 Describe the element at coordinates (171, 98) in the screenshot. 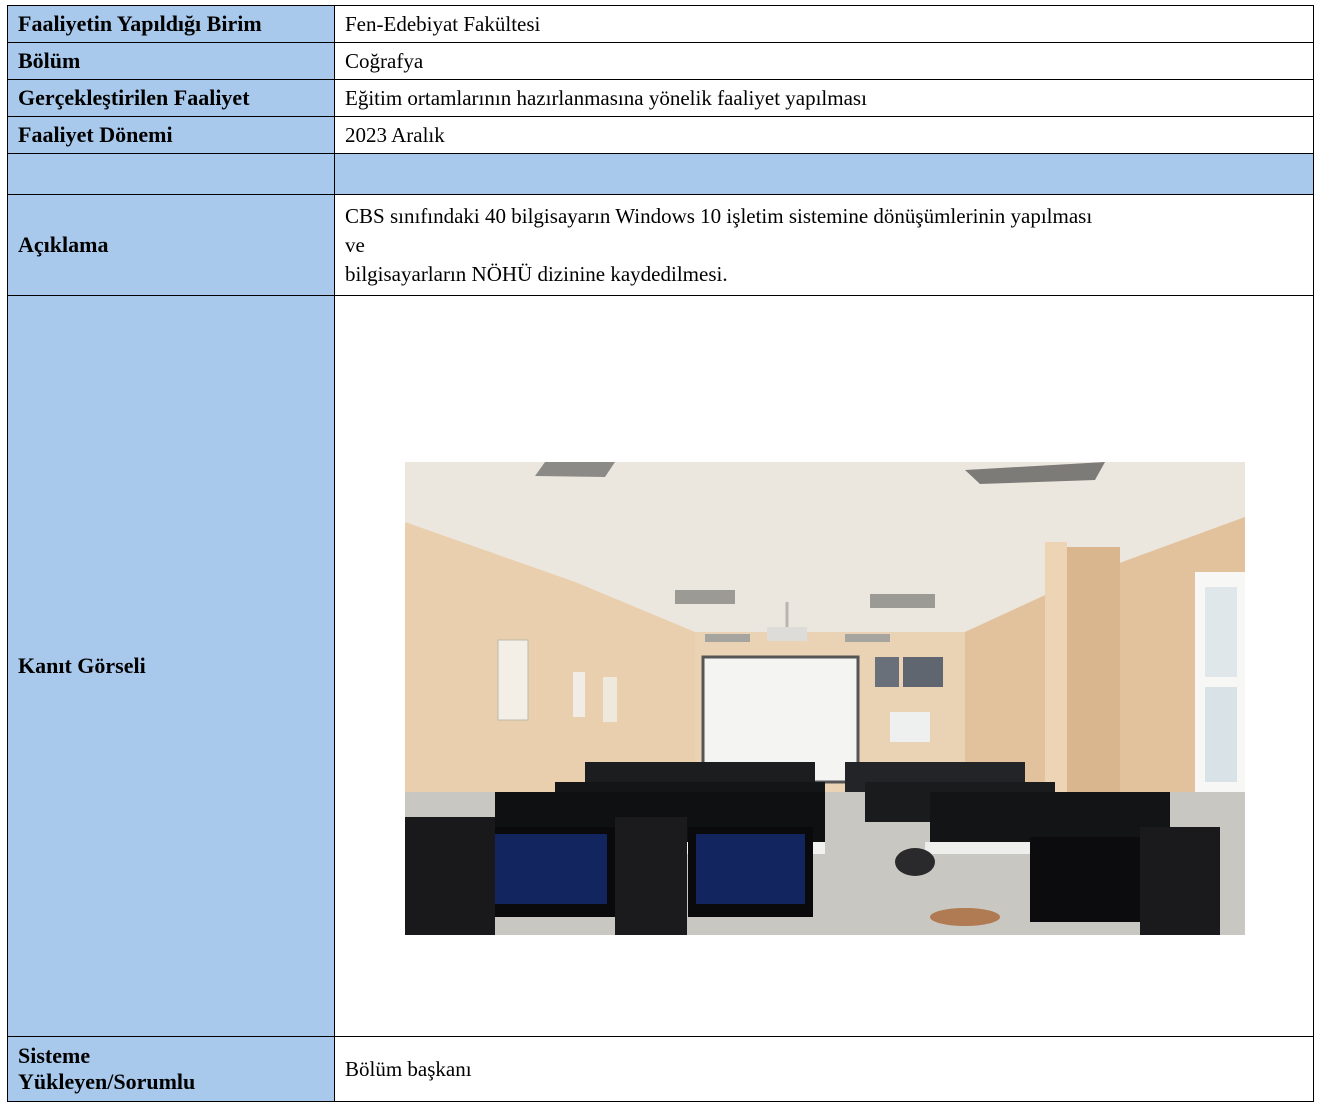

I see `activity-label: Gerçekleştirilen Faaliyet` at that location.